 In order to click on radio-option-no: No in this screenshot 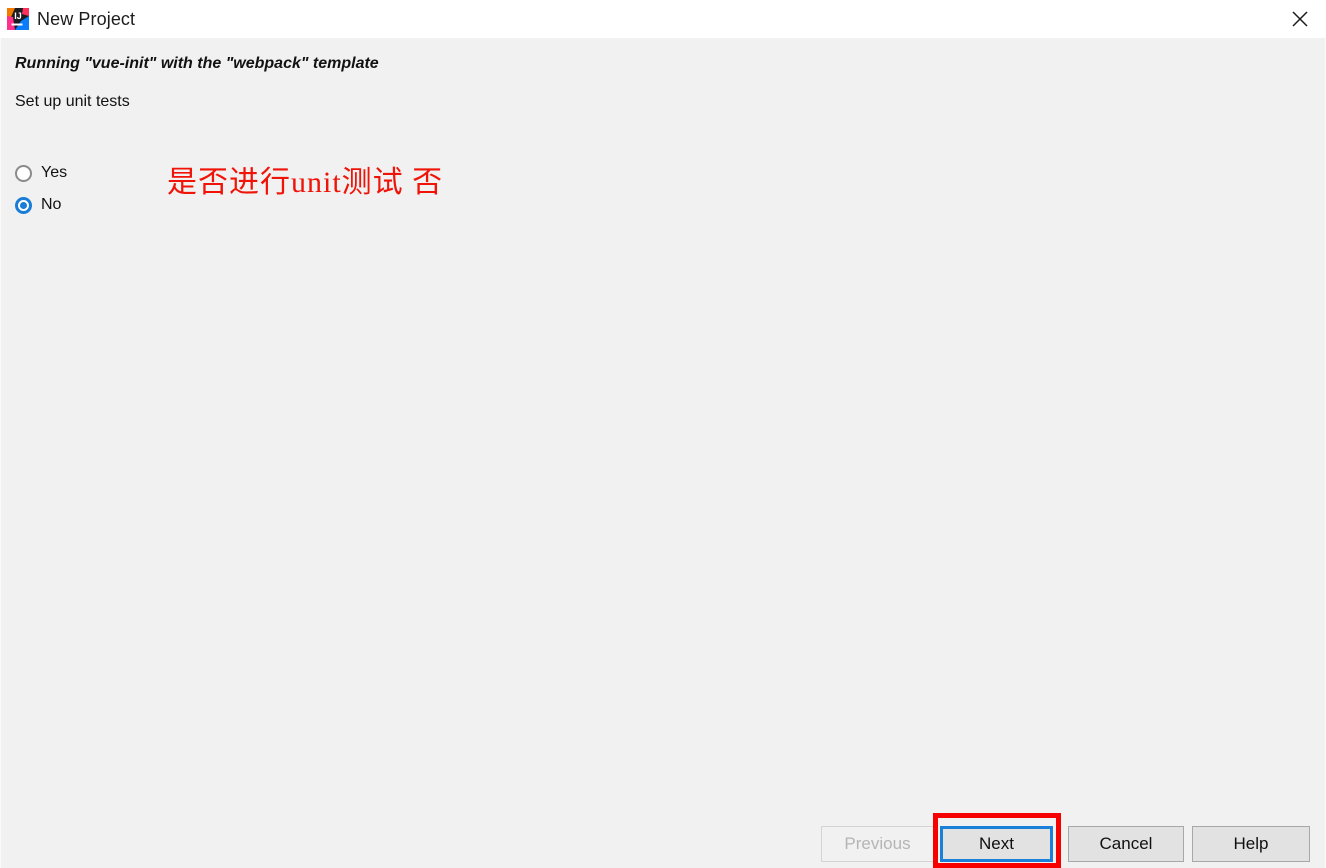, I will do `click(38, 205)`.